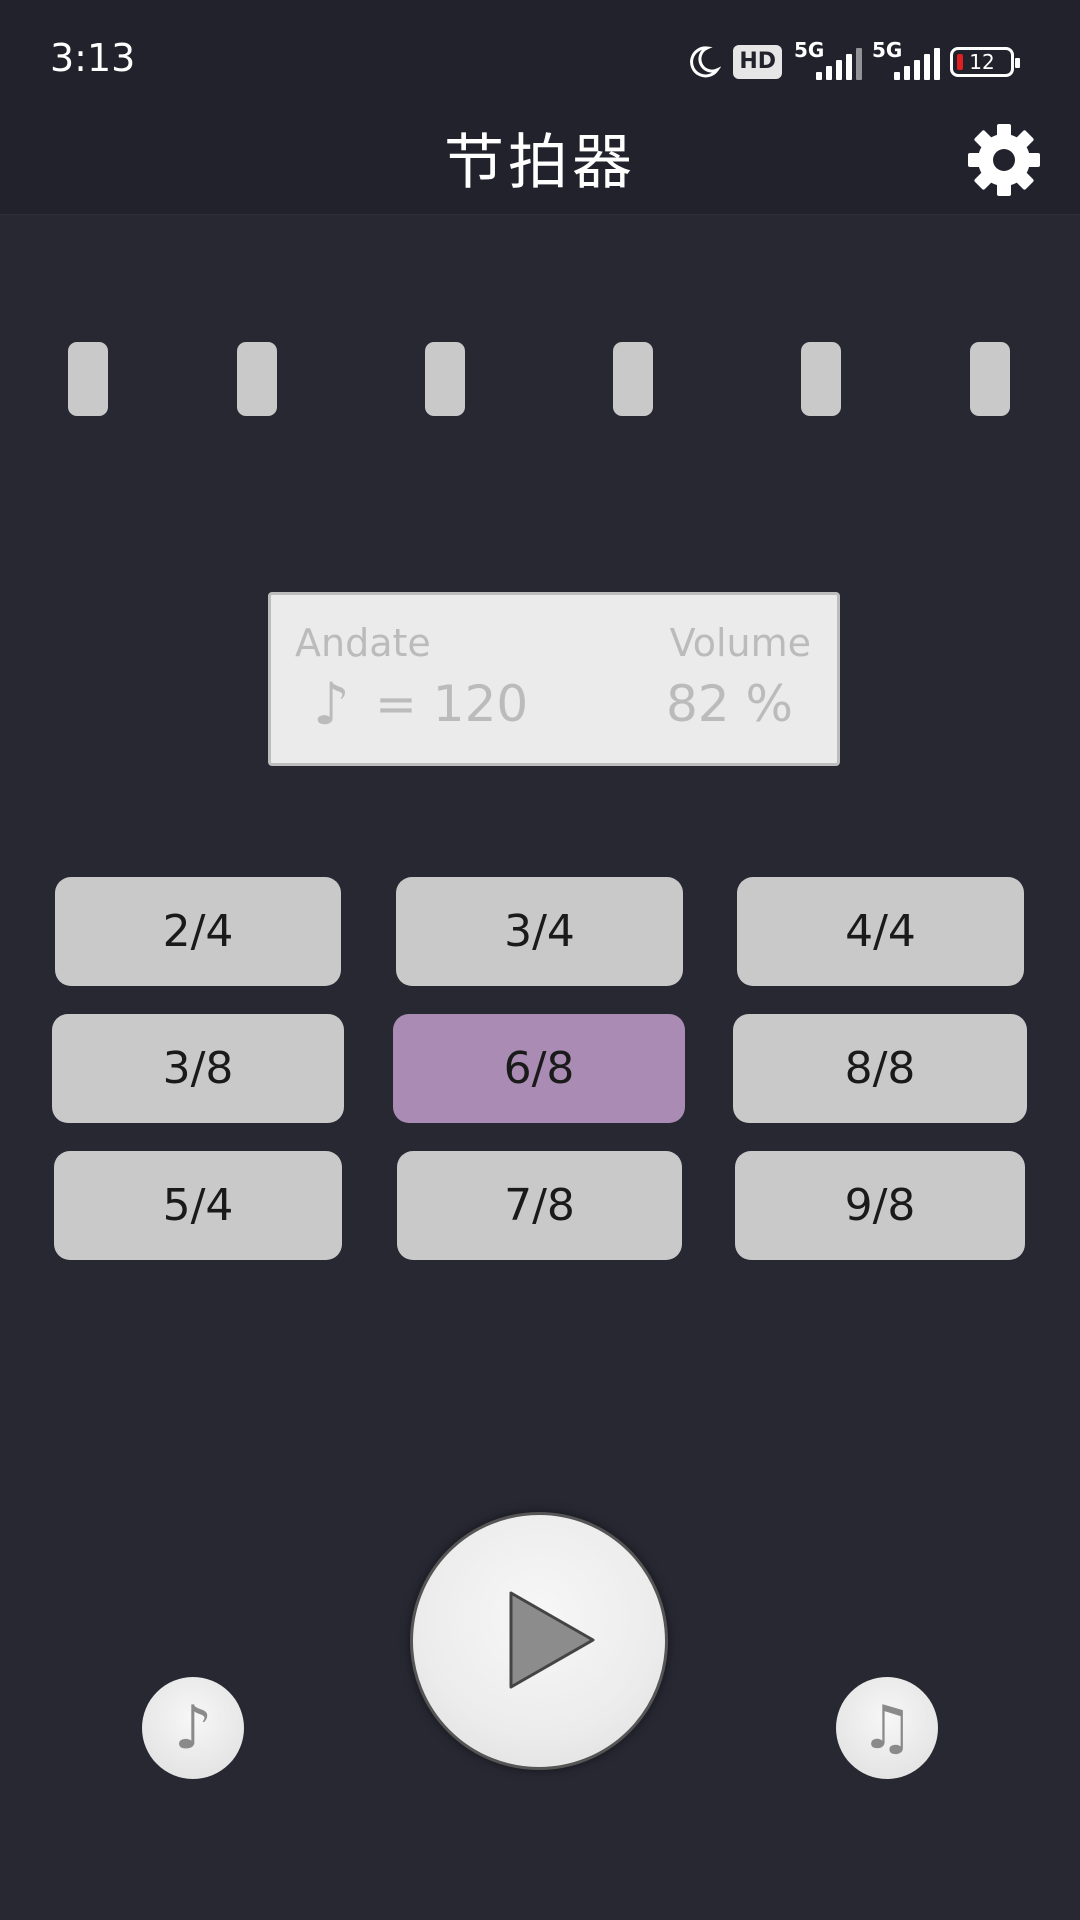 The width and height of the screenshot is (1080, 1920). Describe the element at coordinates (363, 643) in the screenshot. I see `tempo-name: Andate` at that location.